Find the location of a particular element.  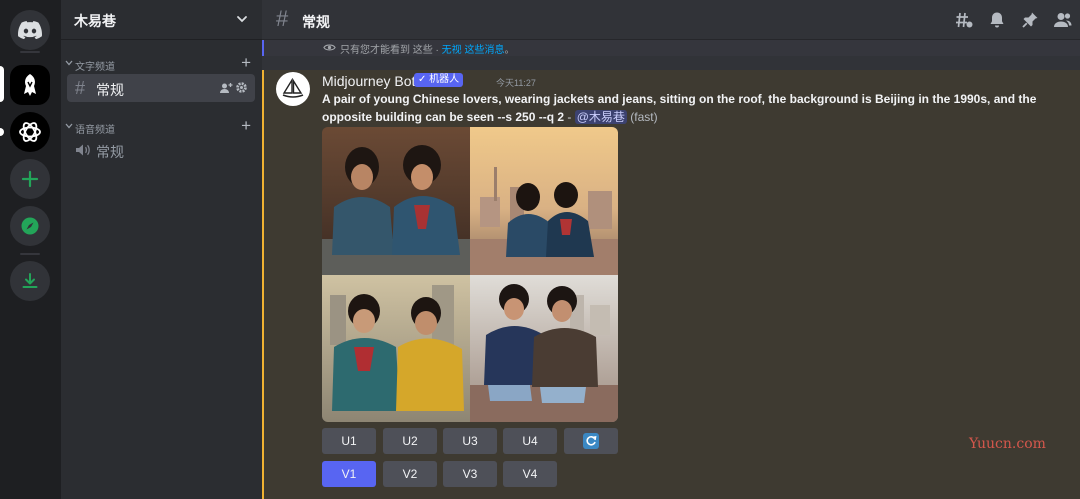

category-label: 语音频道 is located at coordinates (95, 130).